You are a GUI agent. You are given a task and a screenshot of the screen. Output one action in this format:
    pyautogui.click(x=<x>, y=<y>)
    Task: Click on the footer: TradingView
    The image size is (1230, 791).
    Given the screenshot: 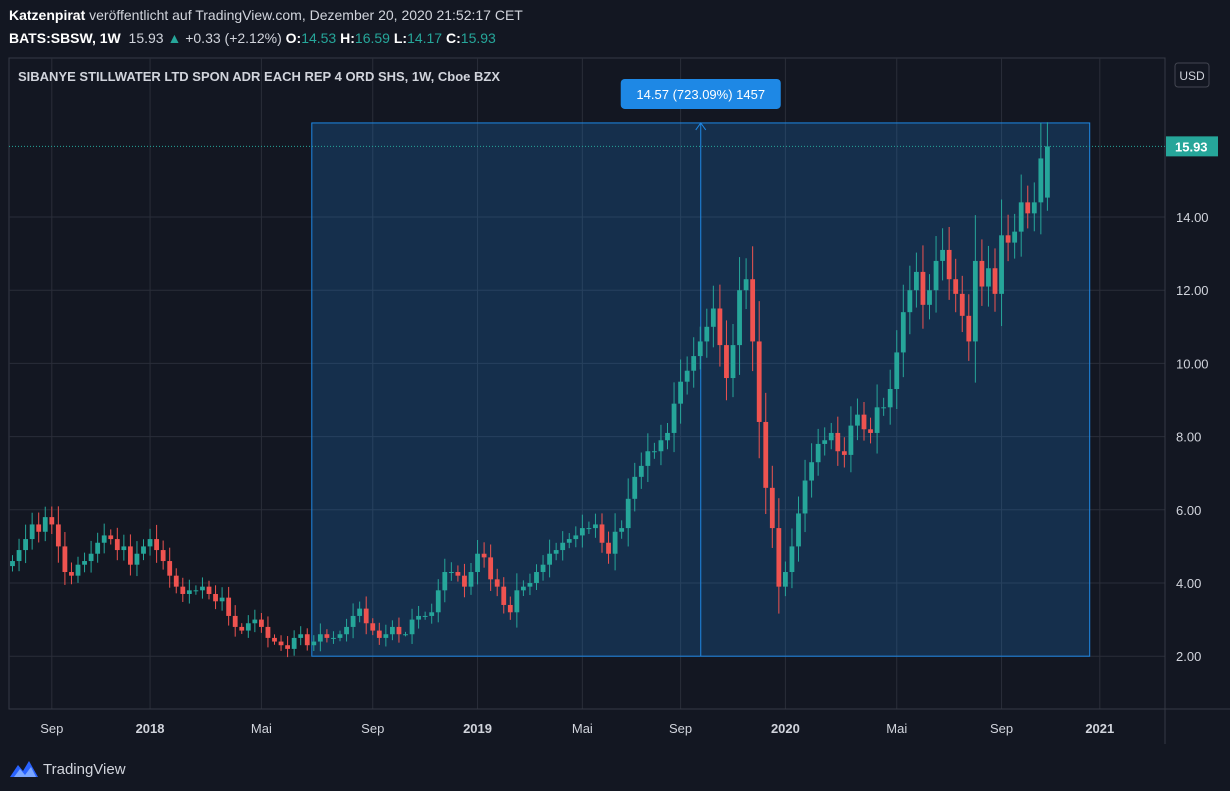 What is the action you would take?
    pyautogui.click(x=67, y=769)
    